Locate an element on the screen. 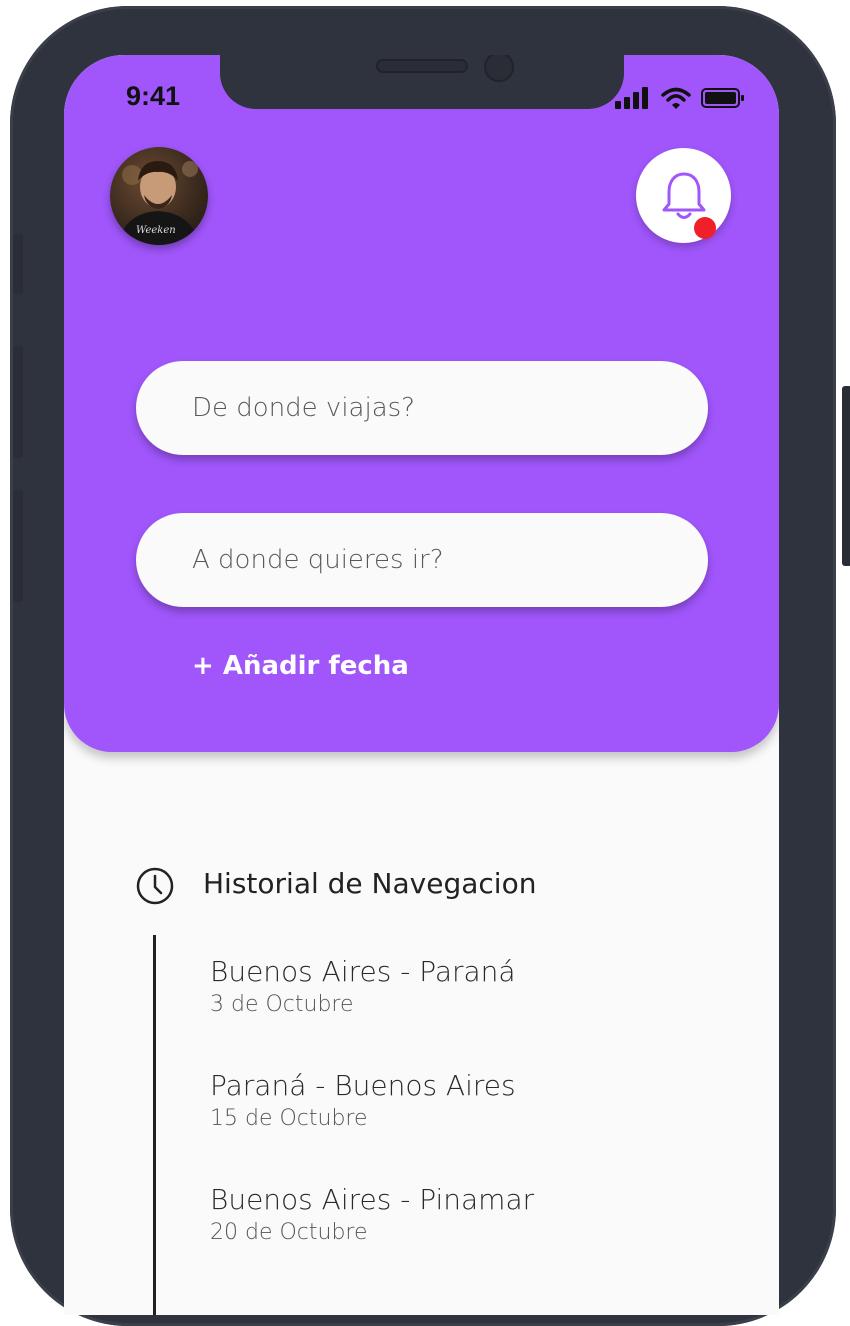  history-date: 20 de Octubre is located at coordinates (289, 1232).